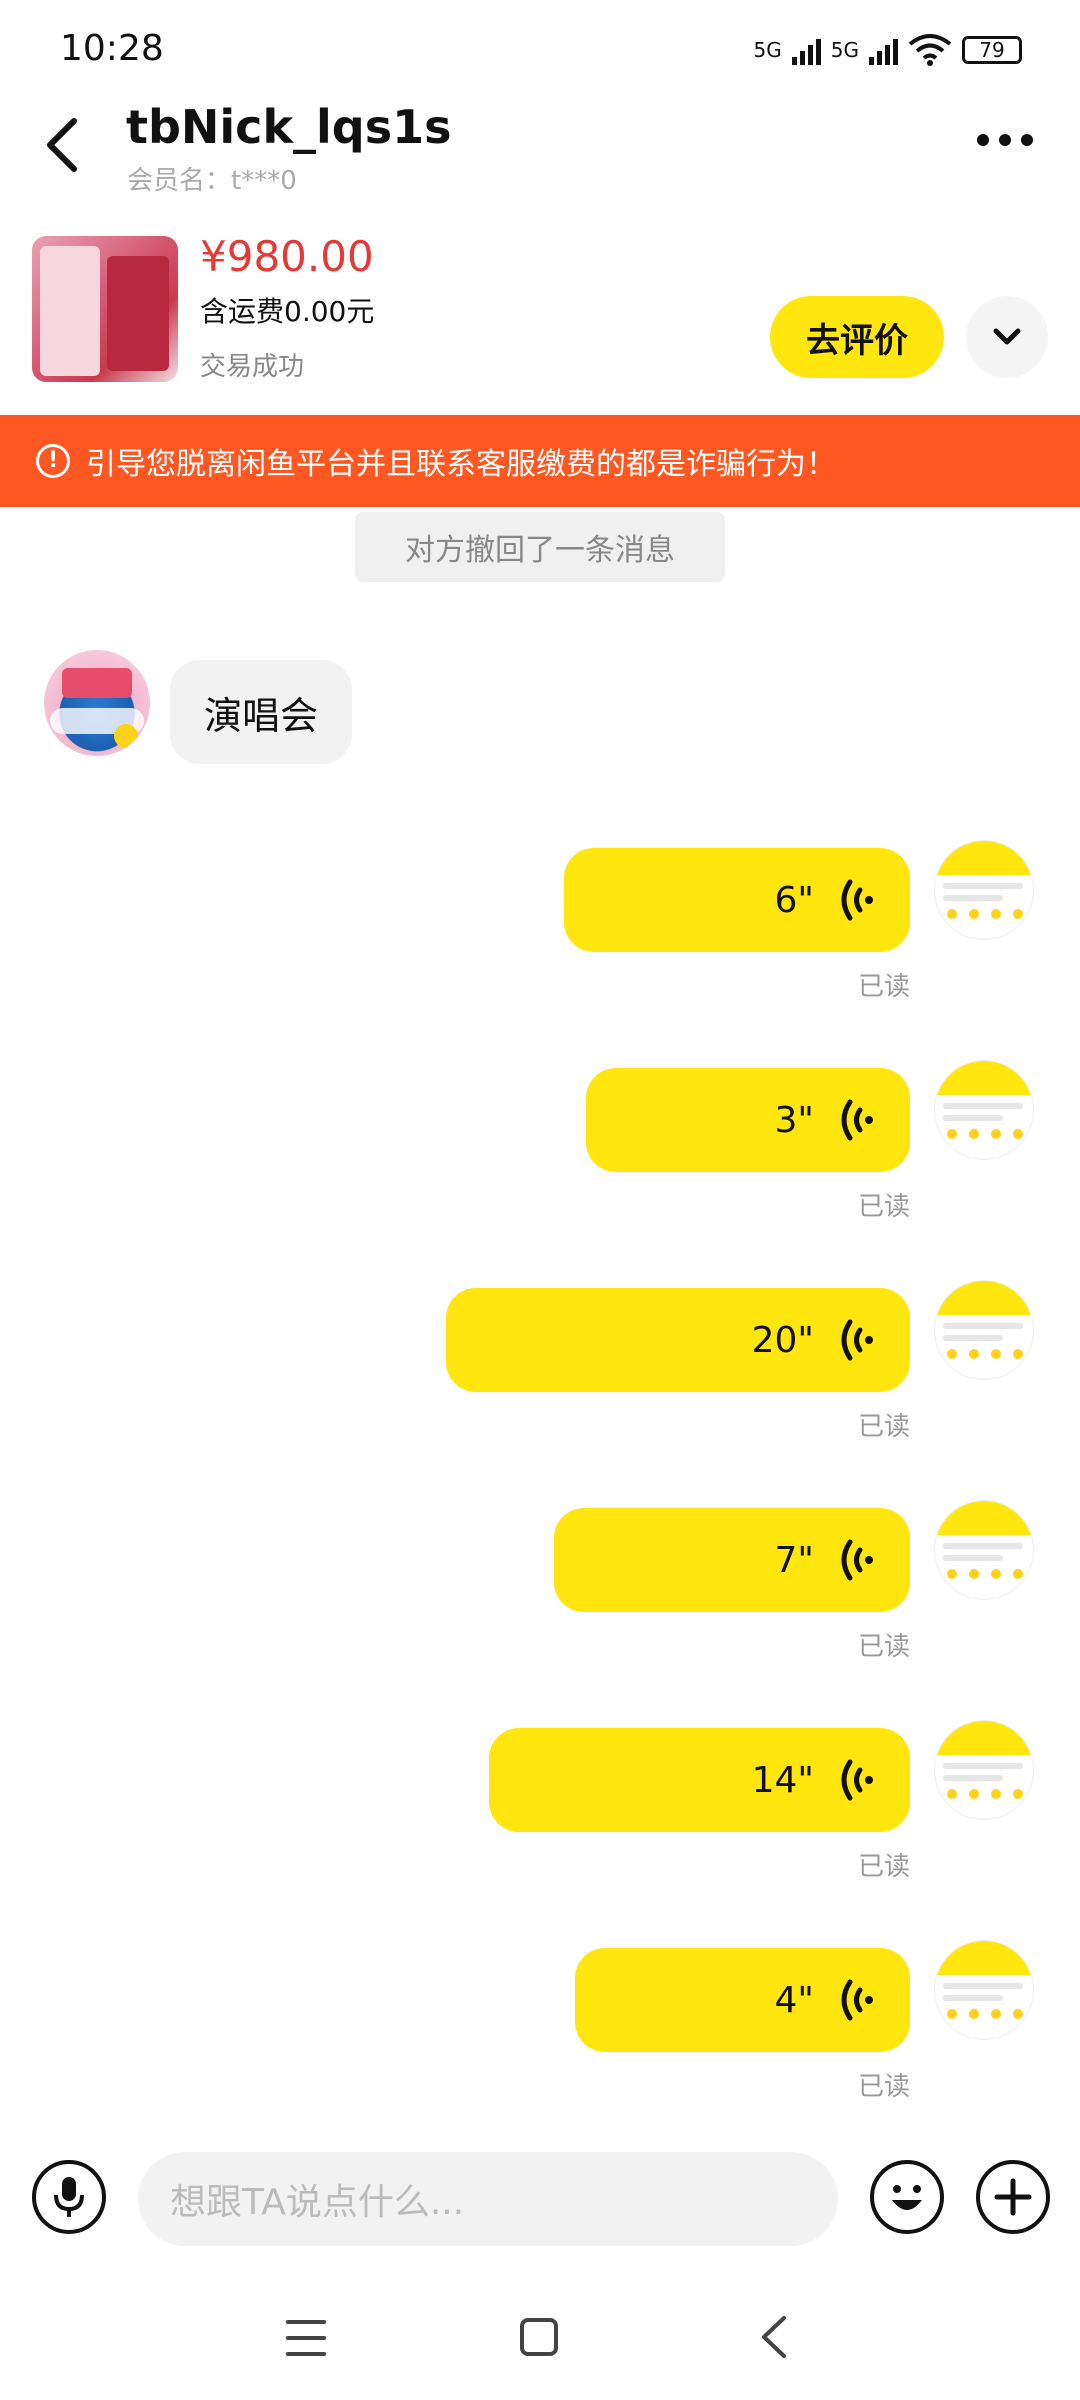 The image size is (1080, 2400). What do you see at coordinates (289, 127) in the screenshot?
I see `chat-title: tbNick_lqs1s` at bounding box center [289, 127].